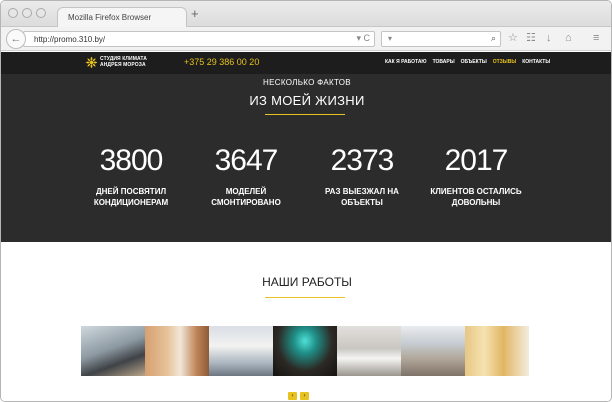 The height and width of the screenshot is (402, 612). I want to click on download-icon: ↓, so click(549, 38).